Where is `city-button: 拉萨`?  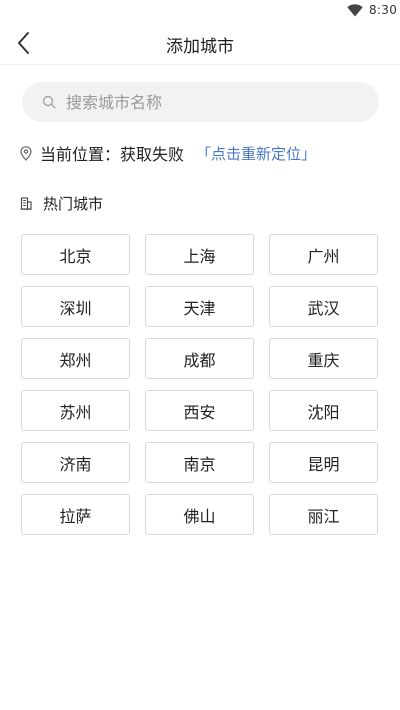
city-button: 拉萨 is located at coordinates (75, 514).